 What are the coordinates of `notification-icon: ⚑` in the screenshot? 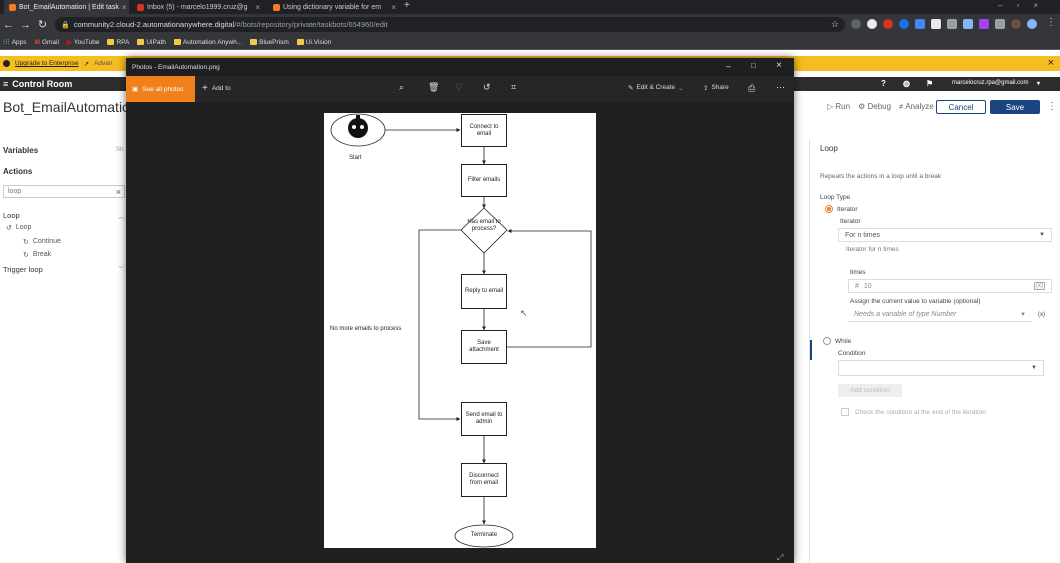 It's located at (929, 83).